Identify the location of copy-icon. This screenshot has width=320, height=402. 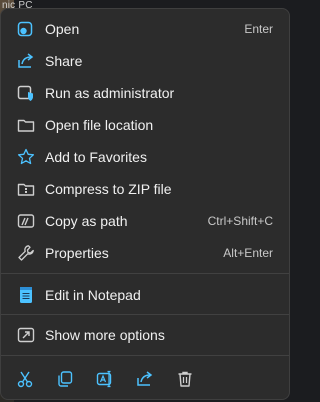
(65, 381).